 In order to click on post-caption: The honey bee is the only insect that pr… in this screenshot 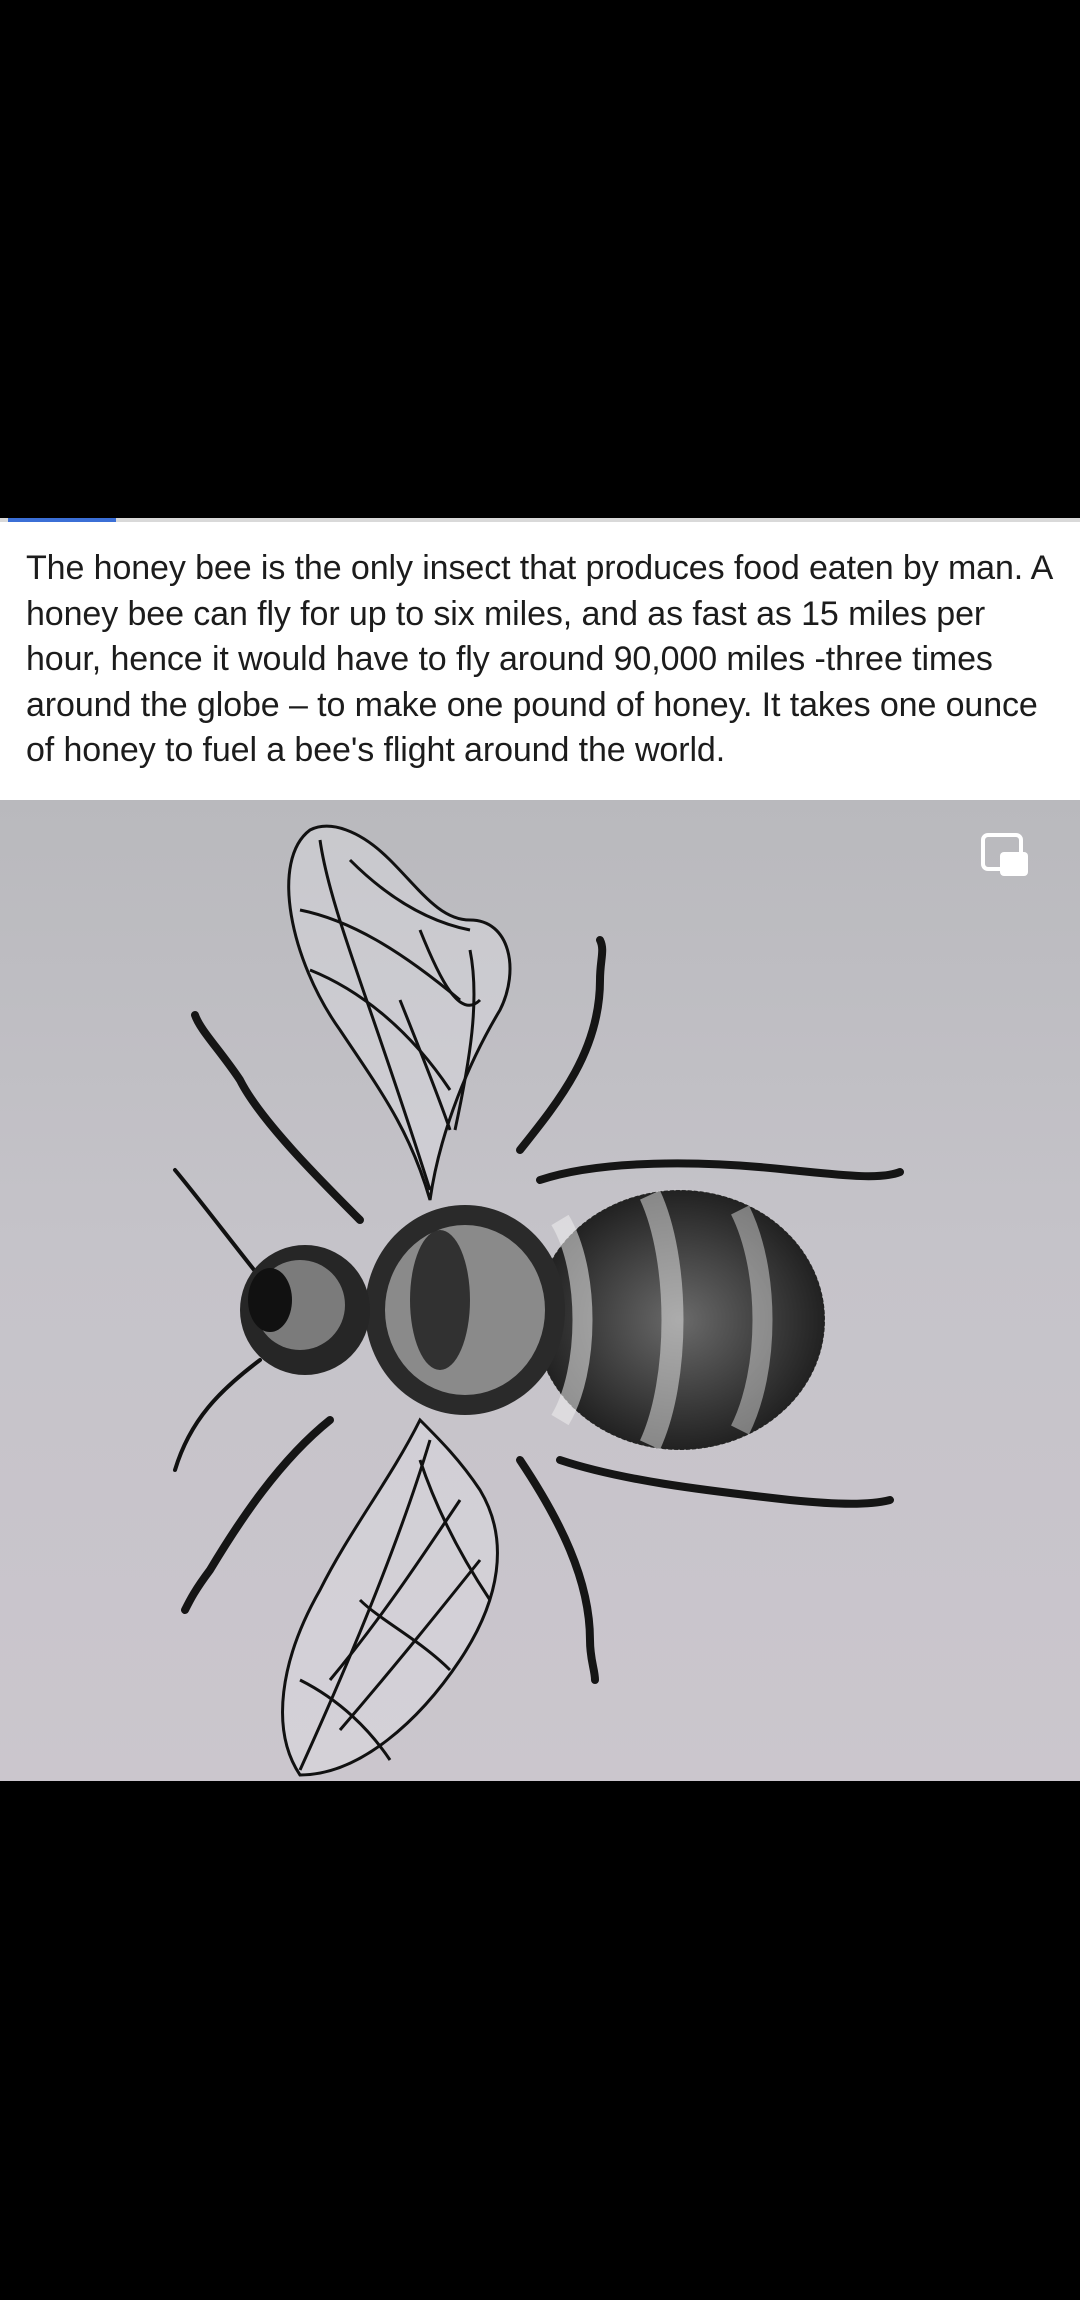, I will do `click(539, 659)`.